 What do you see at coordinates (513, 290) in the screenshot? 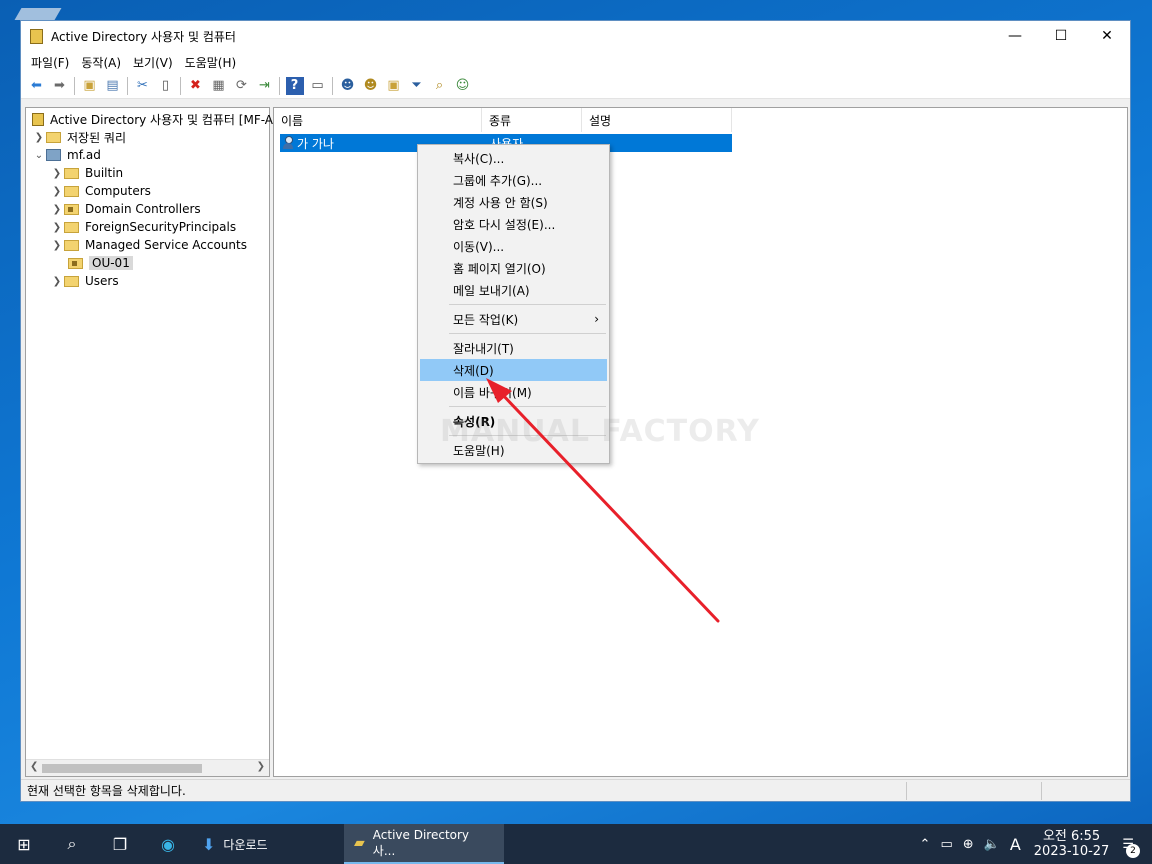
I see `menu-item-send-mail: 메일 보내기(A)` at bounding box center [513, 290].